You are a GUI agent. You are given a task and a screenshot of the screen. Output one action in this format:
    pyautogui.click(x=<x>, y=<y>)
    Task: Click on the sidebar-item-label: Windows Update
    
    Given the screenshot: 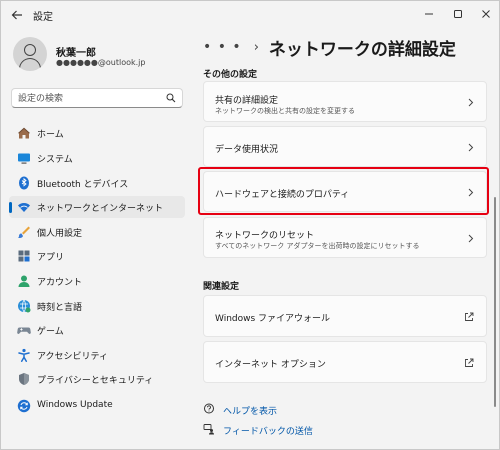 What is the action you would take?
    pyautogui.click(x=75, y=405)
    